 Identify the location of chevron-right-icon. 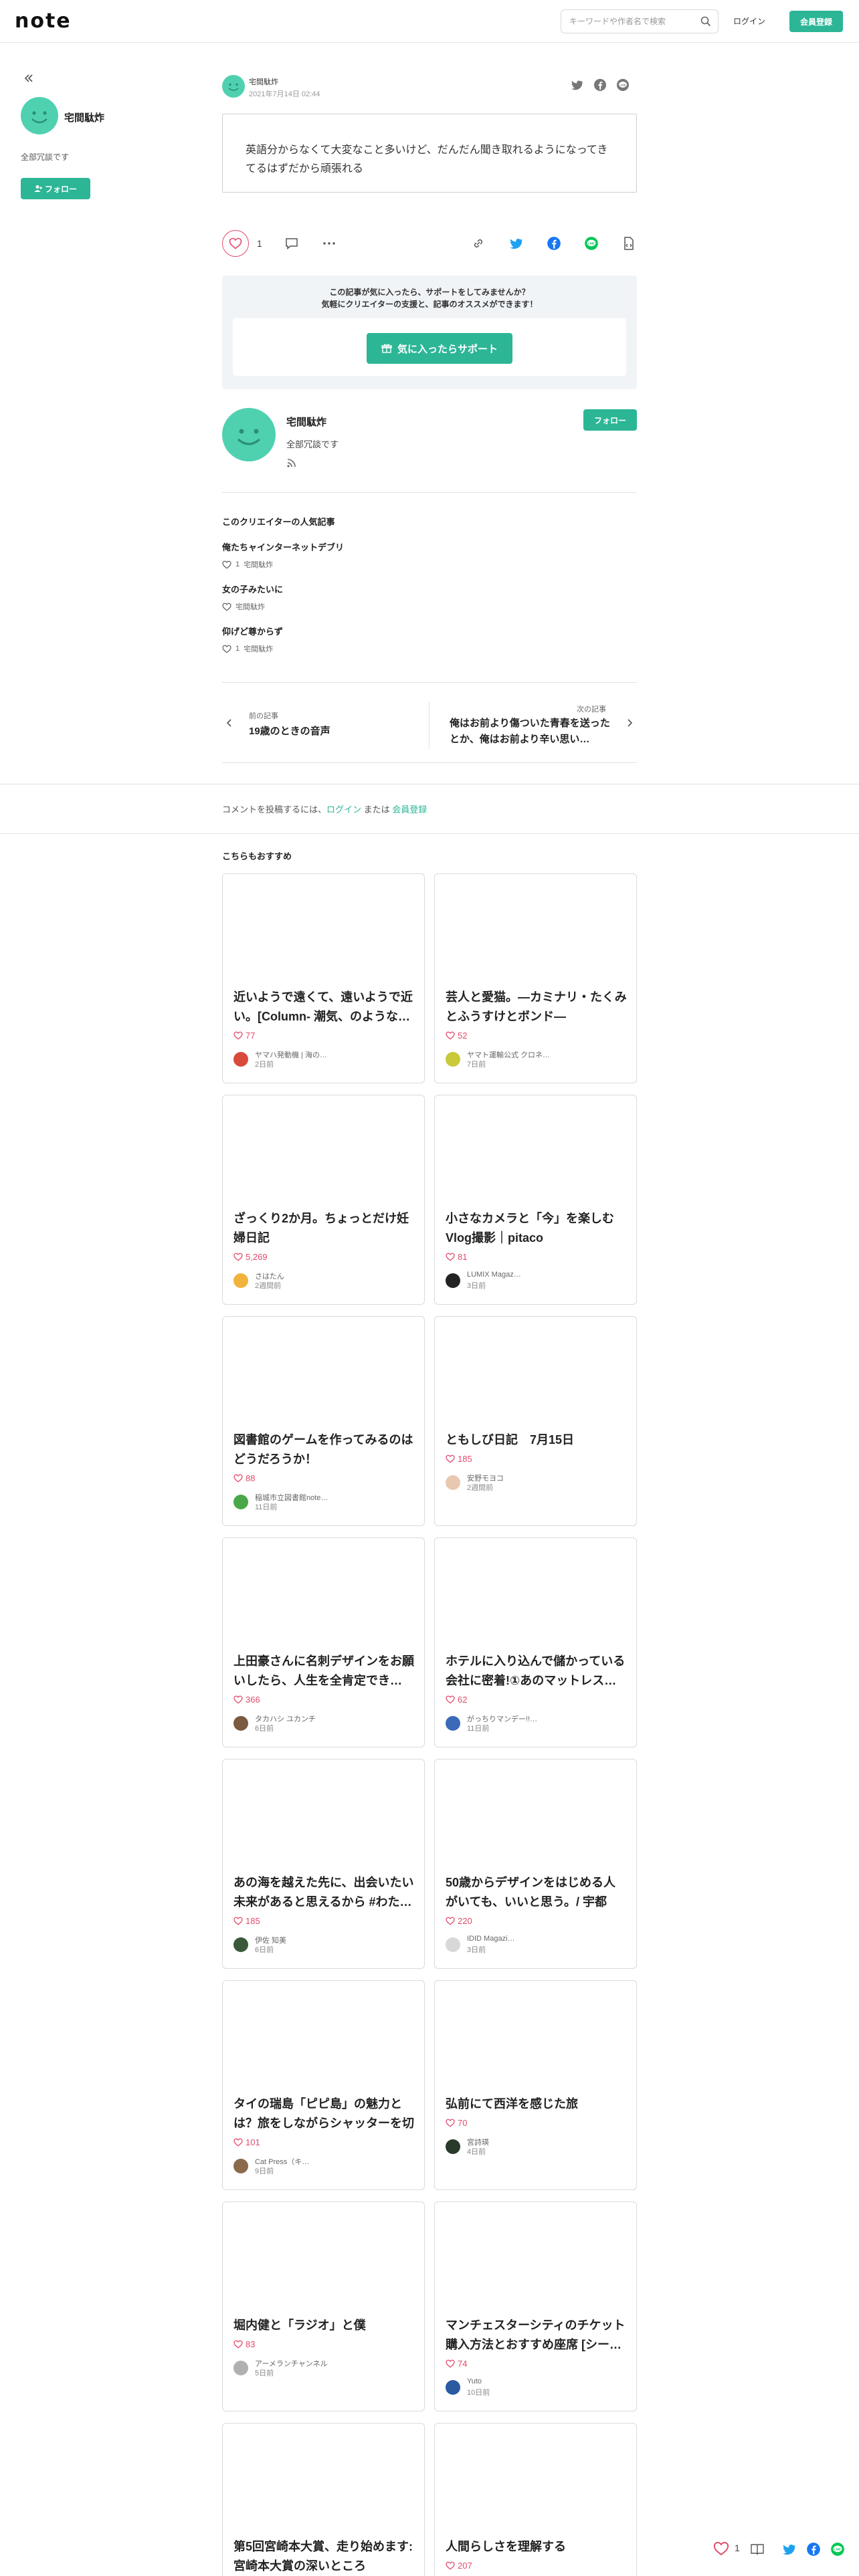
(629, 723).